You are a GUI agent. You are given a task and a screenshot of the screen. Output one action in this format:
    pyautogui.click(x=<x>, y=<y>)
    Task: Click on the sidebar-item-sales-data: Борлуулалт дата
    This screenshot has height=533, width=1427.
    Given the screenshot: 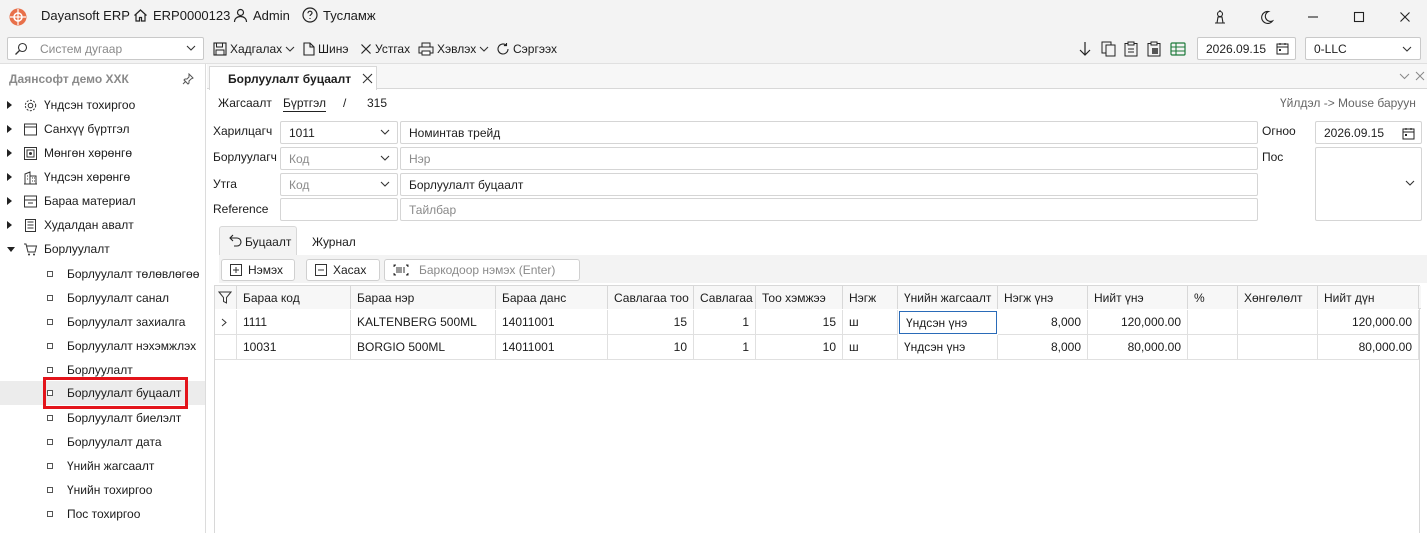 What is the action you would take?
    pyautogui.click(x=102, y=442)
    